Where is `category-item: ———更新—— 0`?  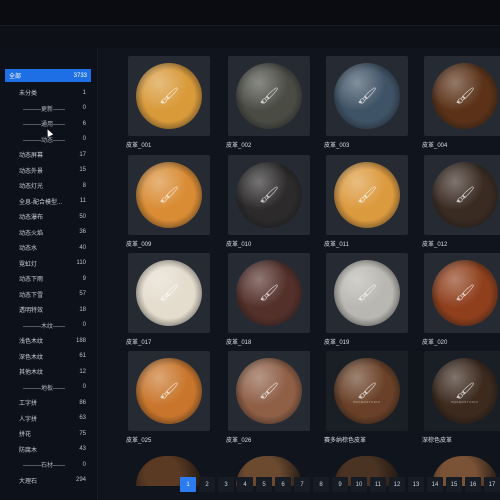
category-item: ———更新—— 0 is located at coordinates (48, 109).